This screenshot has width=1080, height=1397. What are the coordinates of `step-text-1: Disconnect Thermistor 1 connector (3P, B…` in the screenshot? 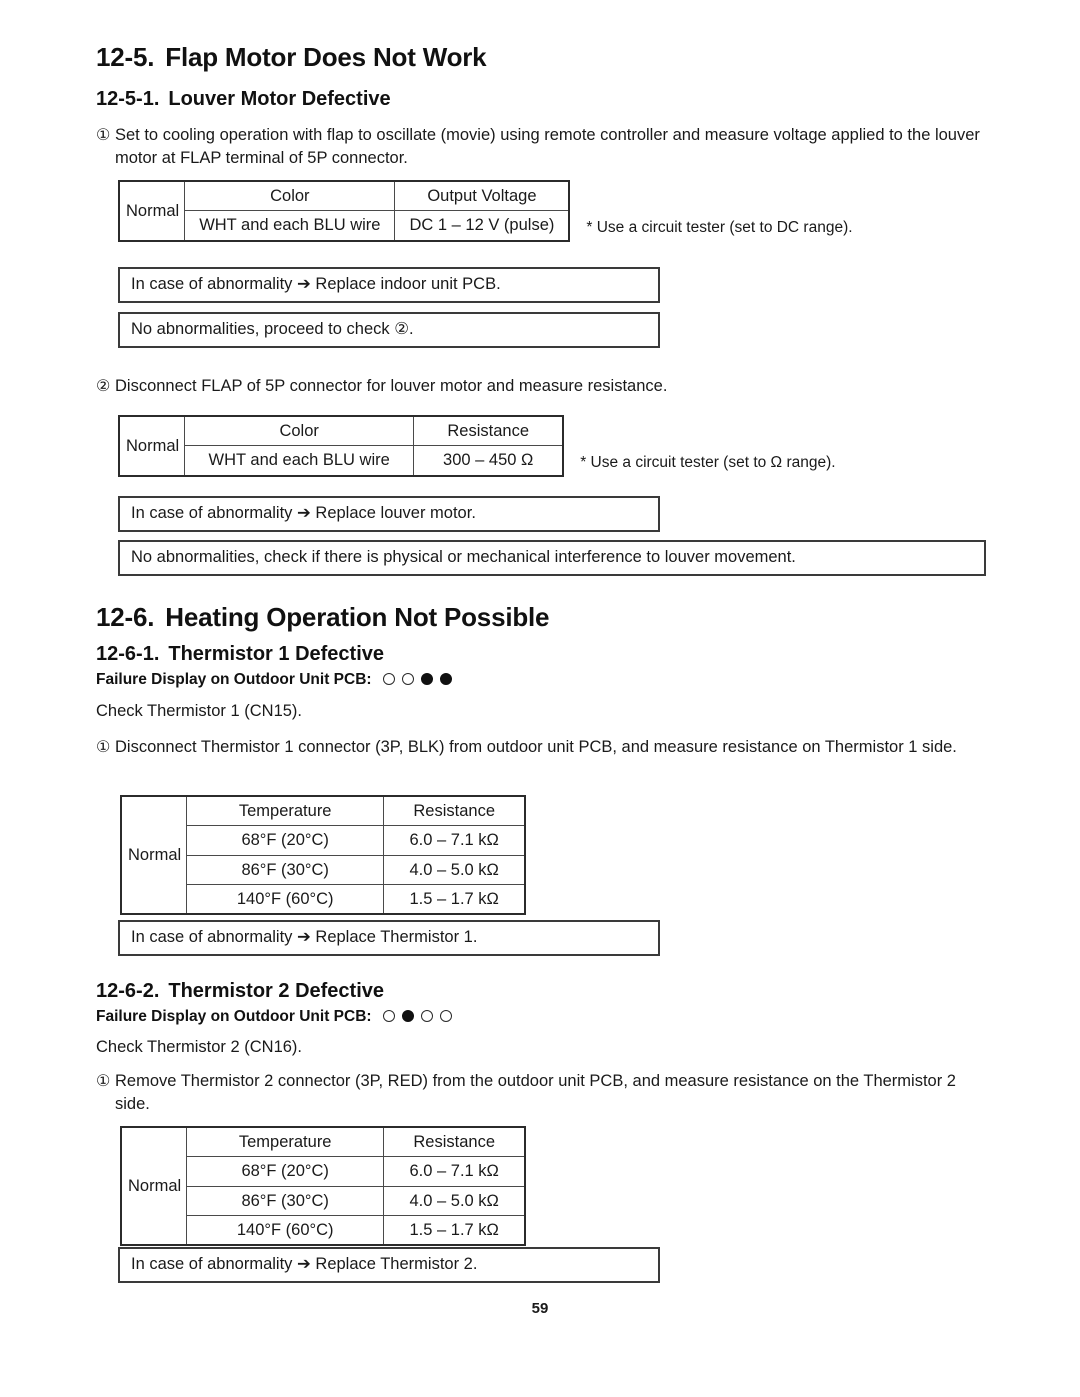 It's located at (536, 747).